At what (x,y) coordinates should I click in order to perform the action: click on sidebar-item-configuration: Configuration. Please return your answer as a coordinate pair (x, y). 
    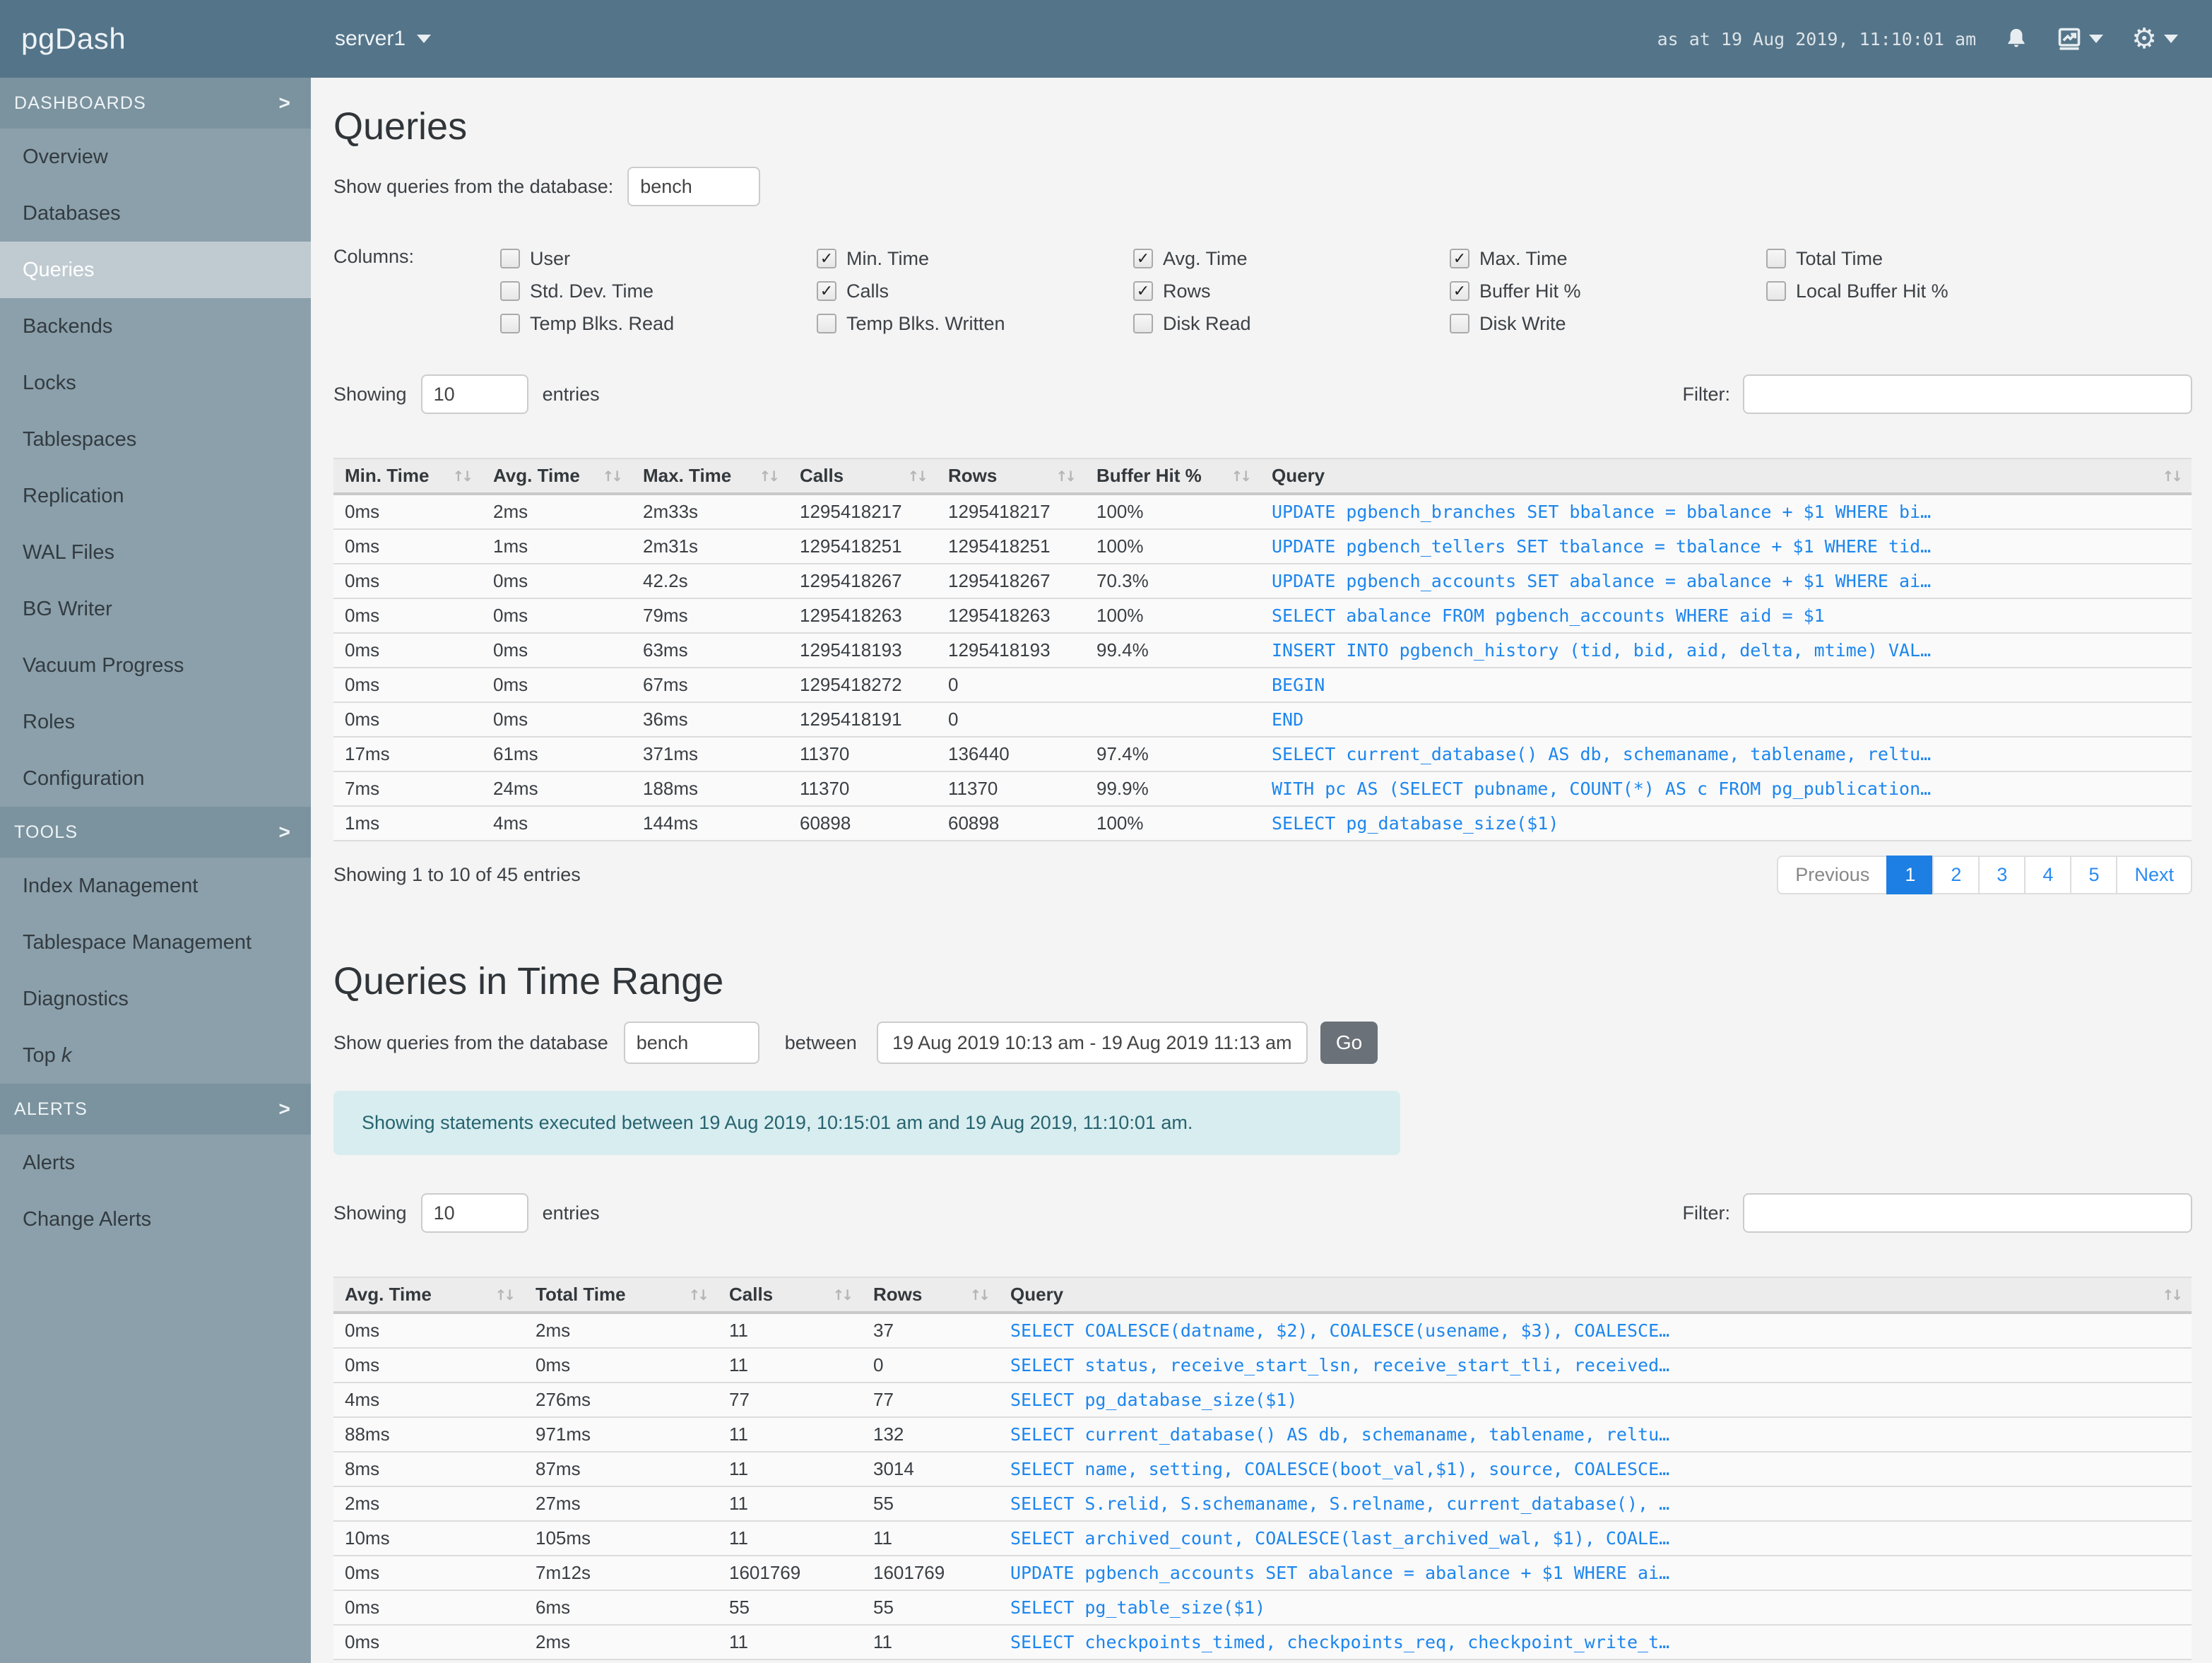
    Looking at the image, I should click on (155, 779).